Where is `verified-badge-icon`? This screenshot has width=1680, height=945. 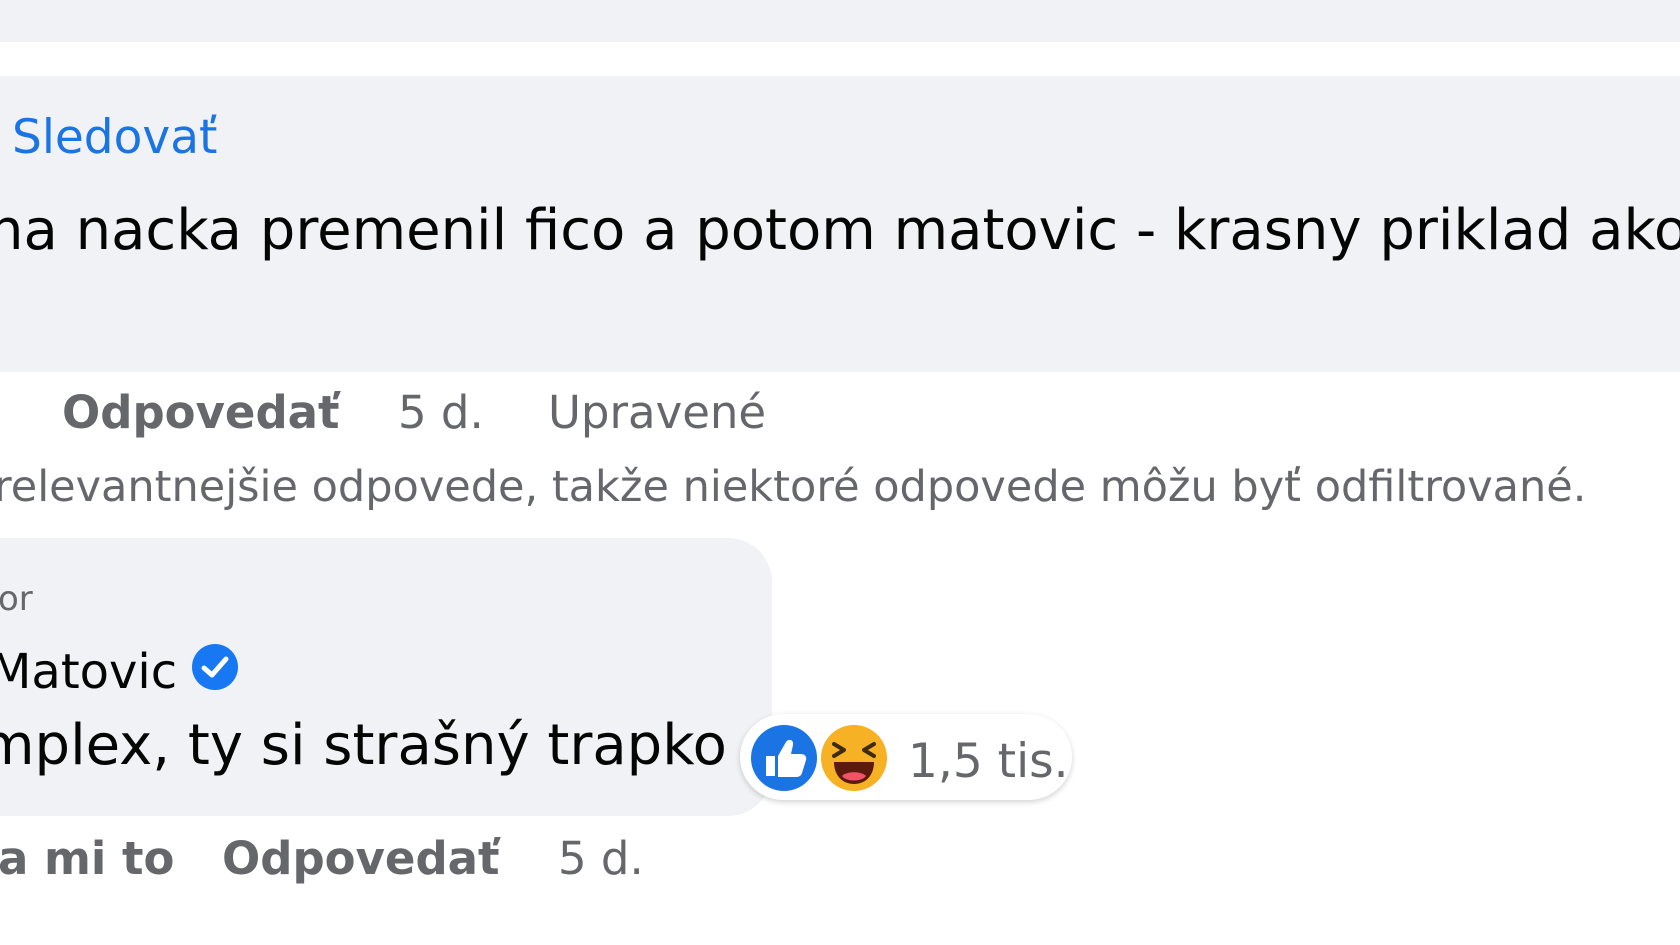 verified-badge-icon is located at coordinates (215, 667).